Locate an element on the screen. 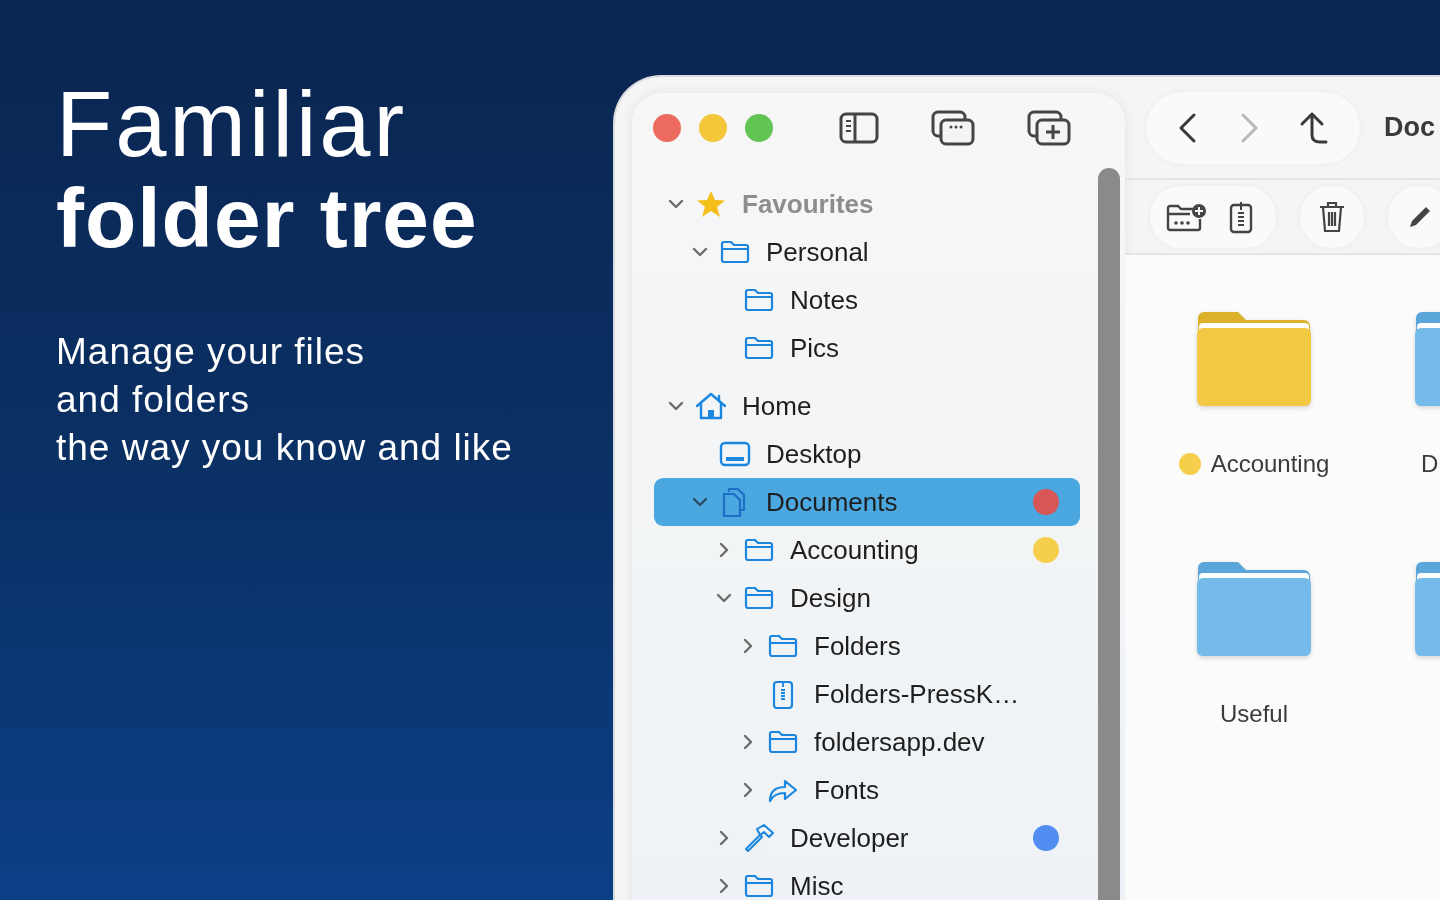  tagline: Manage your files and folders the way you know and like is located at coordinates (285, 400).